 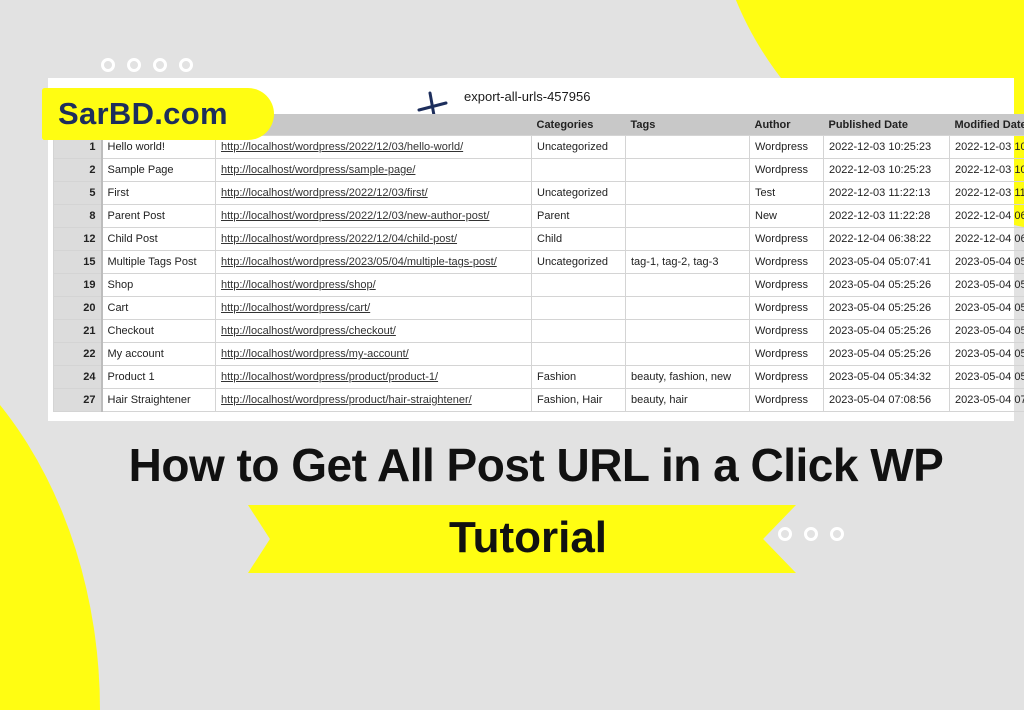 I want to click on post-title-cell: Shop, so click(x=159, y=285).